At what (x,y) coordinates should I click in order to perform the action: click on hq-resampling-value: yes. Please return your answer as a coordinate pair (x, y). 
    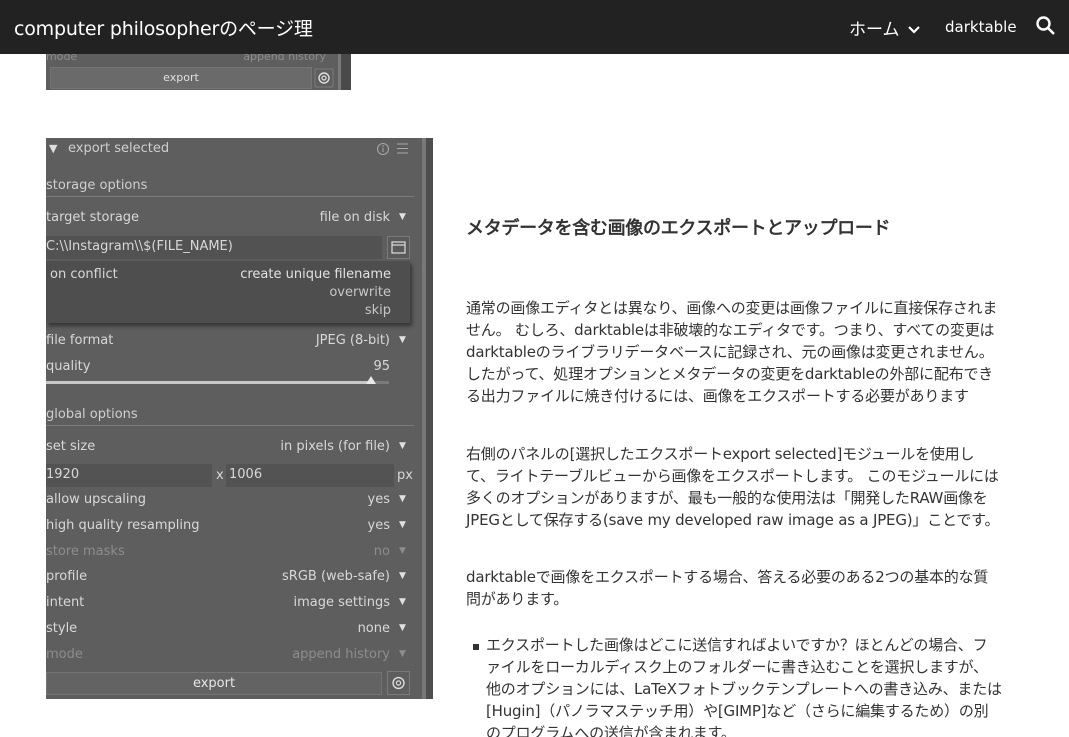
    Looking at the image, I should click on (378, 525).